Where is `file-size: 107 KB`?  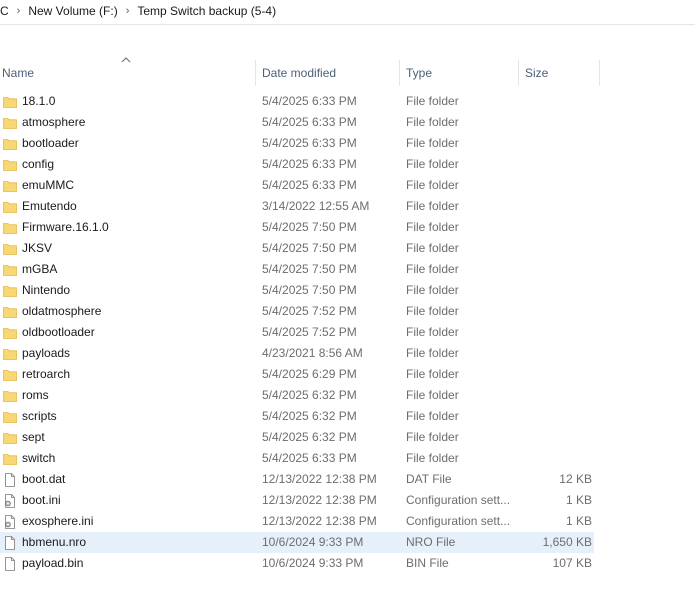
file-size: 107 KB is located at coordinates (572, 563).